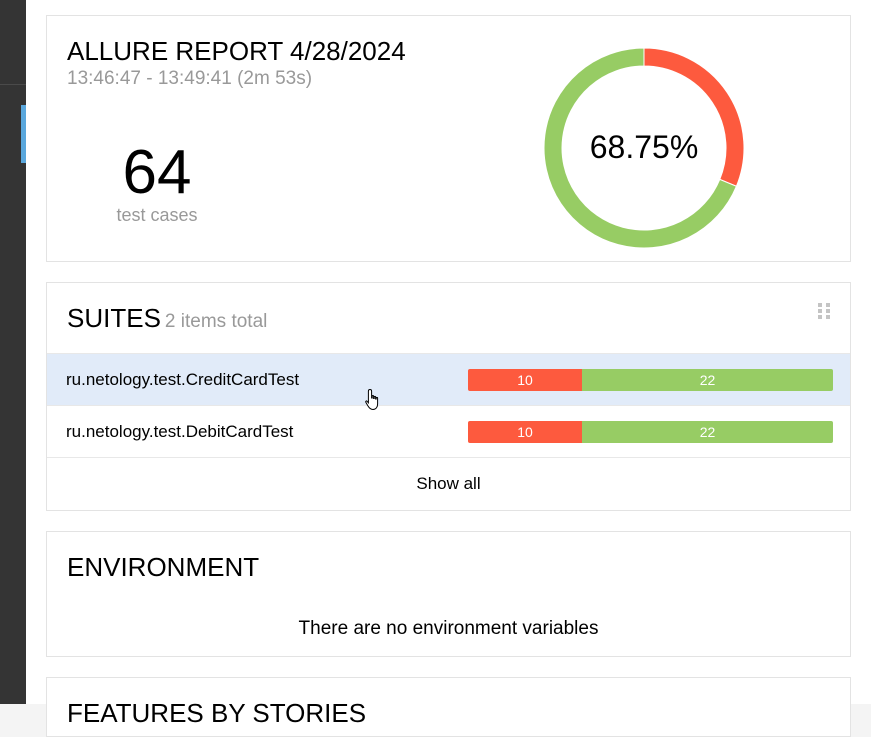  Describe the element at coordinates (448, 707) in the screenshot. I see `features-widget: FEATURES BY STORIES` at that location.